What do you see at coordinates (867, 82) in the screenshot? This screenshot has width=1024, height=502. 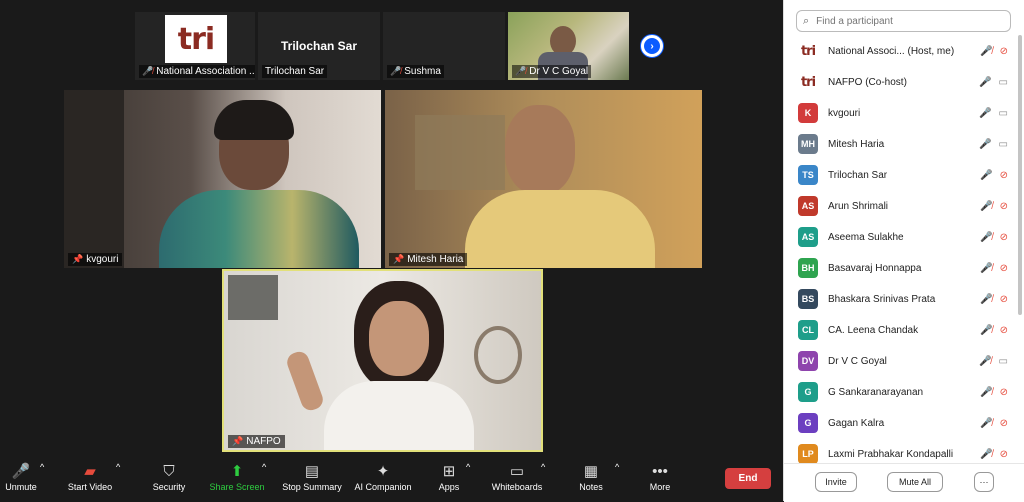 I see `participant-name: NAFPO (Co-host)` at bounding box center [867, 82].